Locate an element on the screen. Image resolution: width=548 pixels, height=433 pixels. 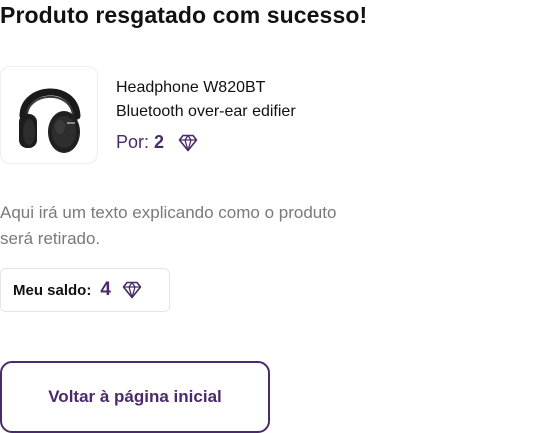
page-title: Produto resgatado com sucesso! is located at coordinates (184, 15).